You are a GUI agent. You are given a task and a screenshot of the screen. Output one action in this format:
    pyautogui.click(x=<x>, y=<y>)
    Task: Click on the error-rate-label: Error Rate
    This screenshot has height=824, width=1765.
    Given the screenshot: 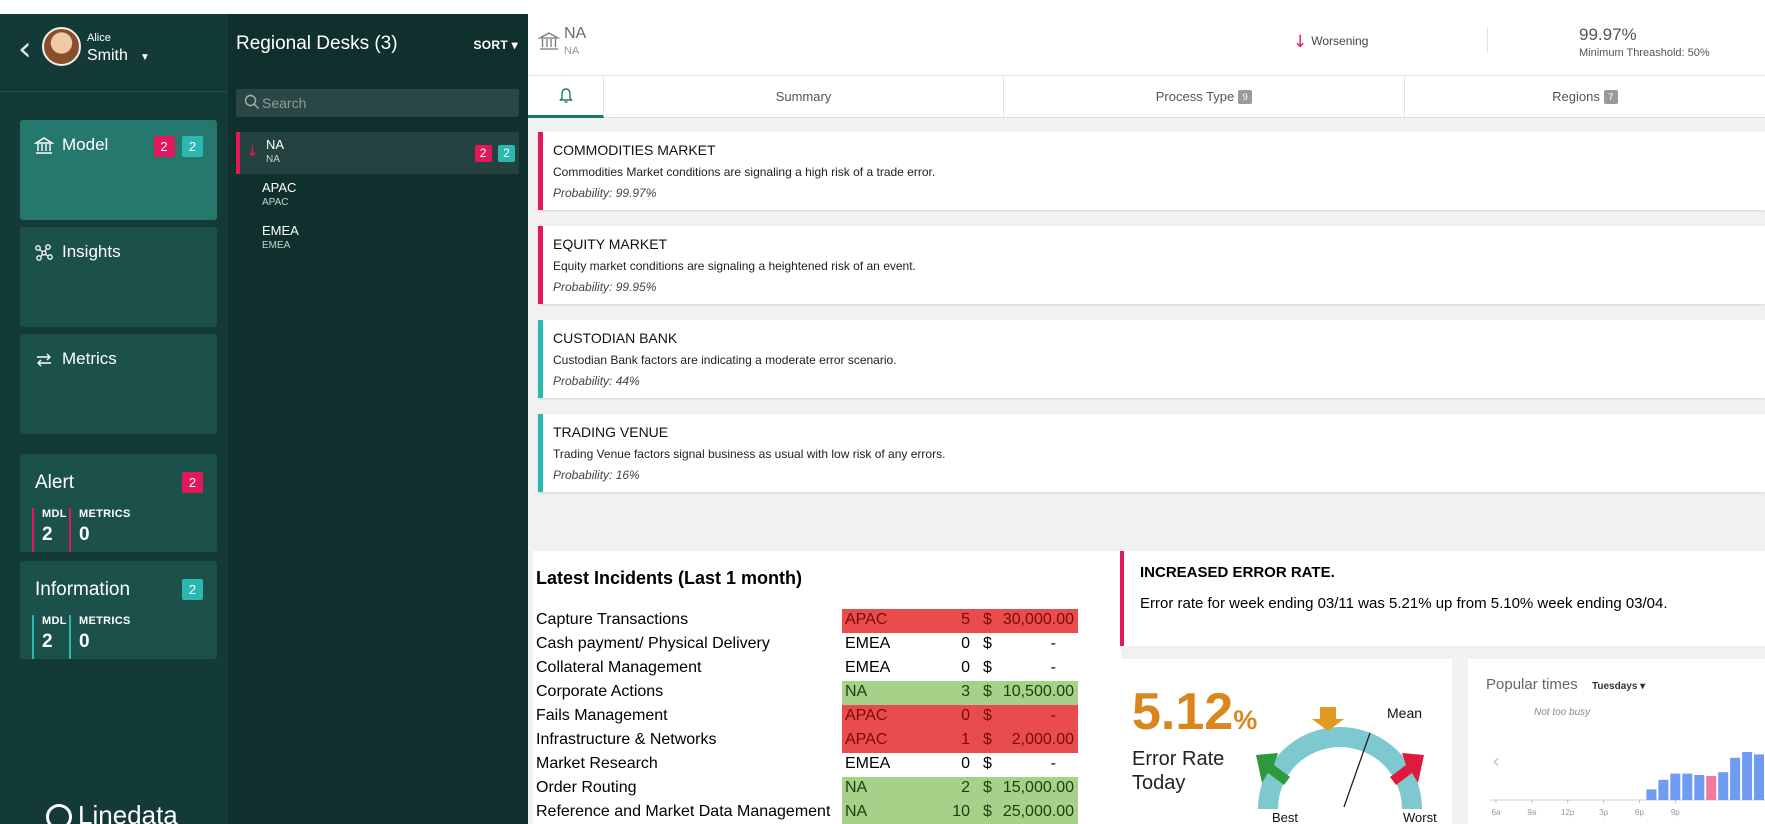 What is the action you would take?
    pyautogui.click(x=1178, y=759)
    